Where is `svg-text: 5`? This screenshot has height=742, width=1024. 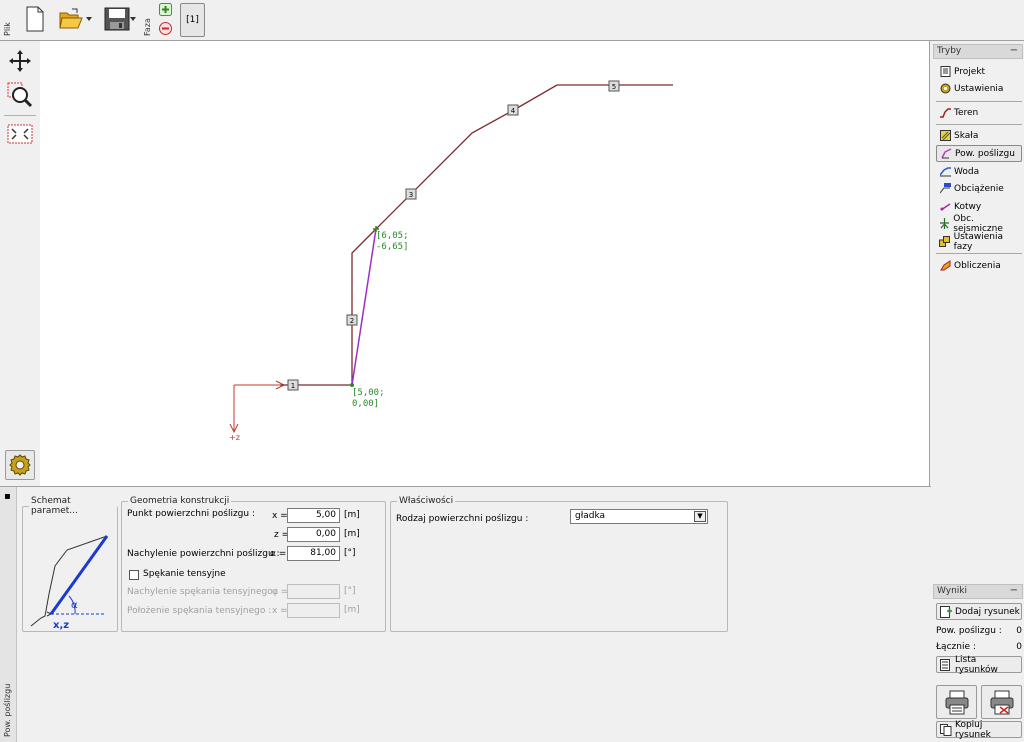
svg-text: 5 is located at coordinates (614, 87).